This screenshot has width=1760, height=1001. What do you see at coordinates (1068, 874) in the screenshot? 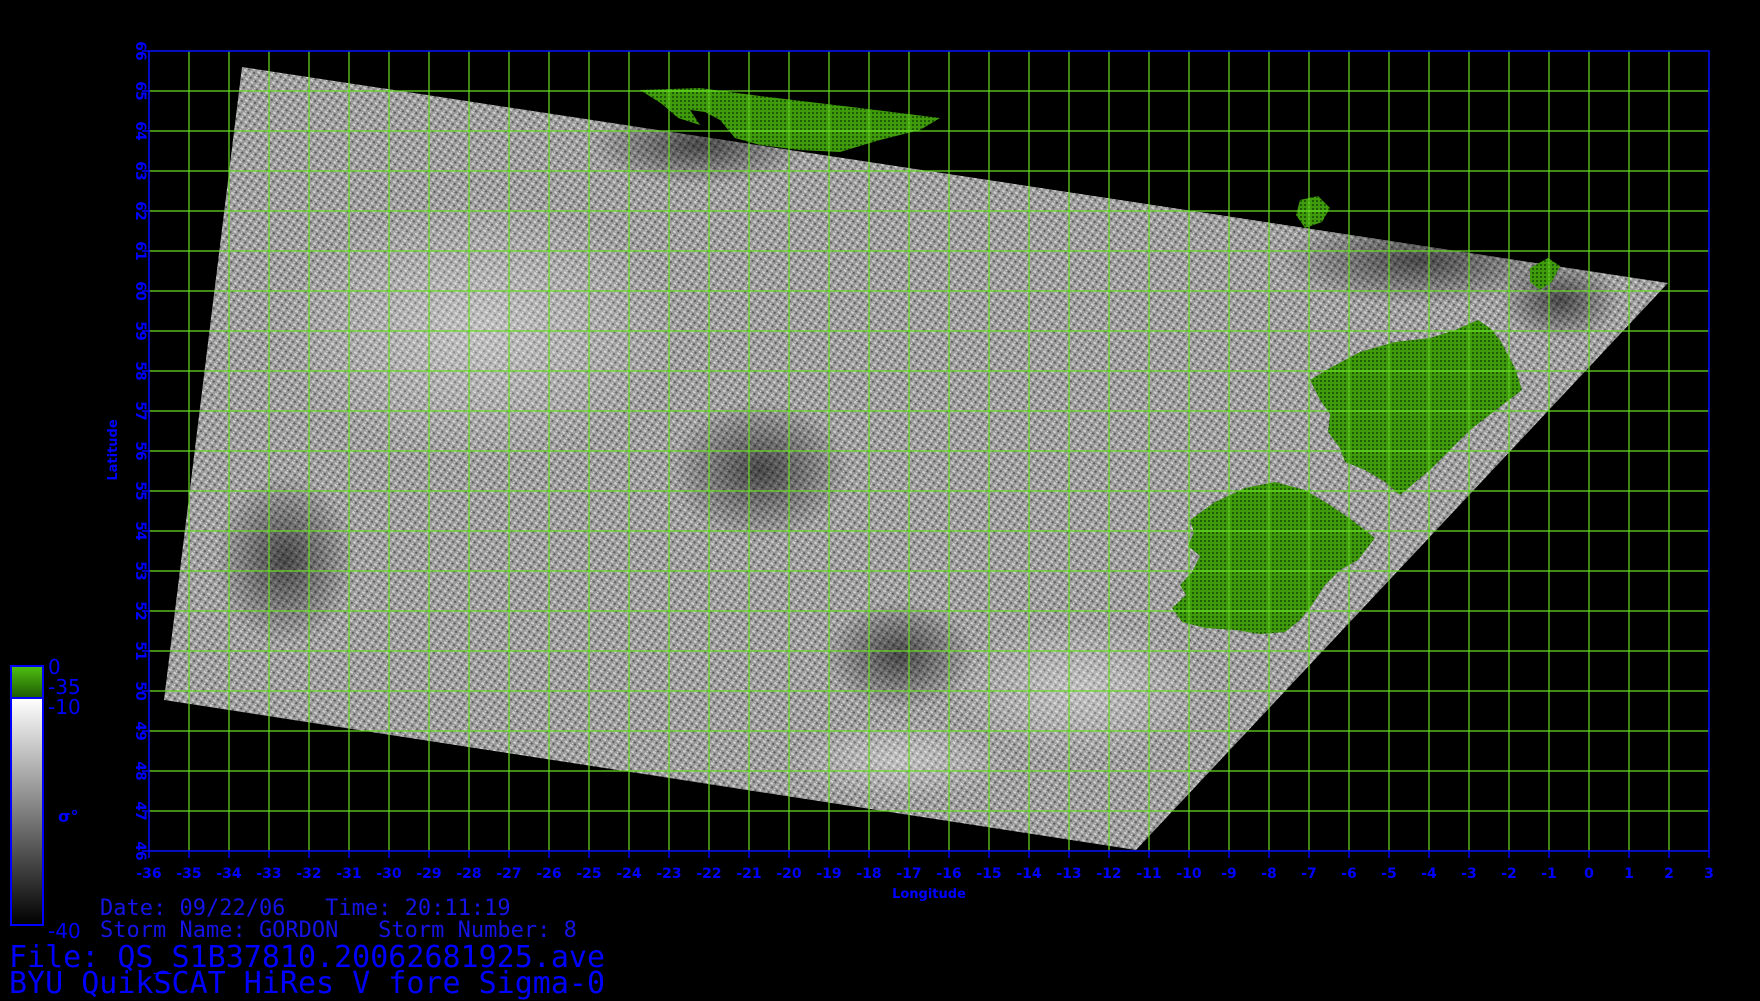
I see `x-tick-label: -13` at bounding box center [1068, 874].